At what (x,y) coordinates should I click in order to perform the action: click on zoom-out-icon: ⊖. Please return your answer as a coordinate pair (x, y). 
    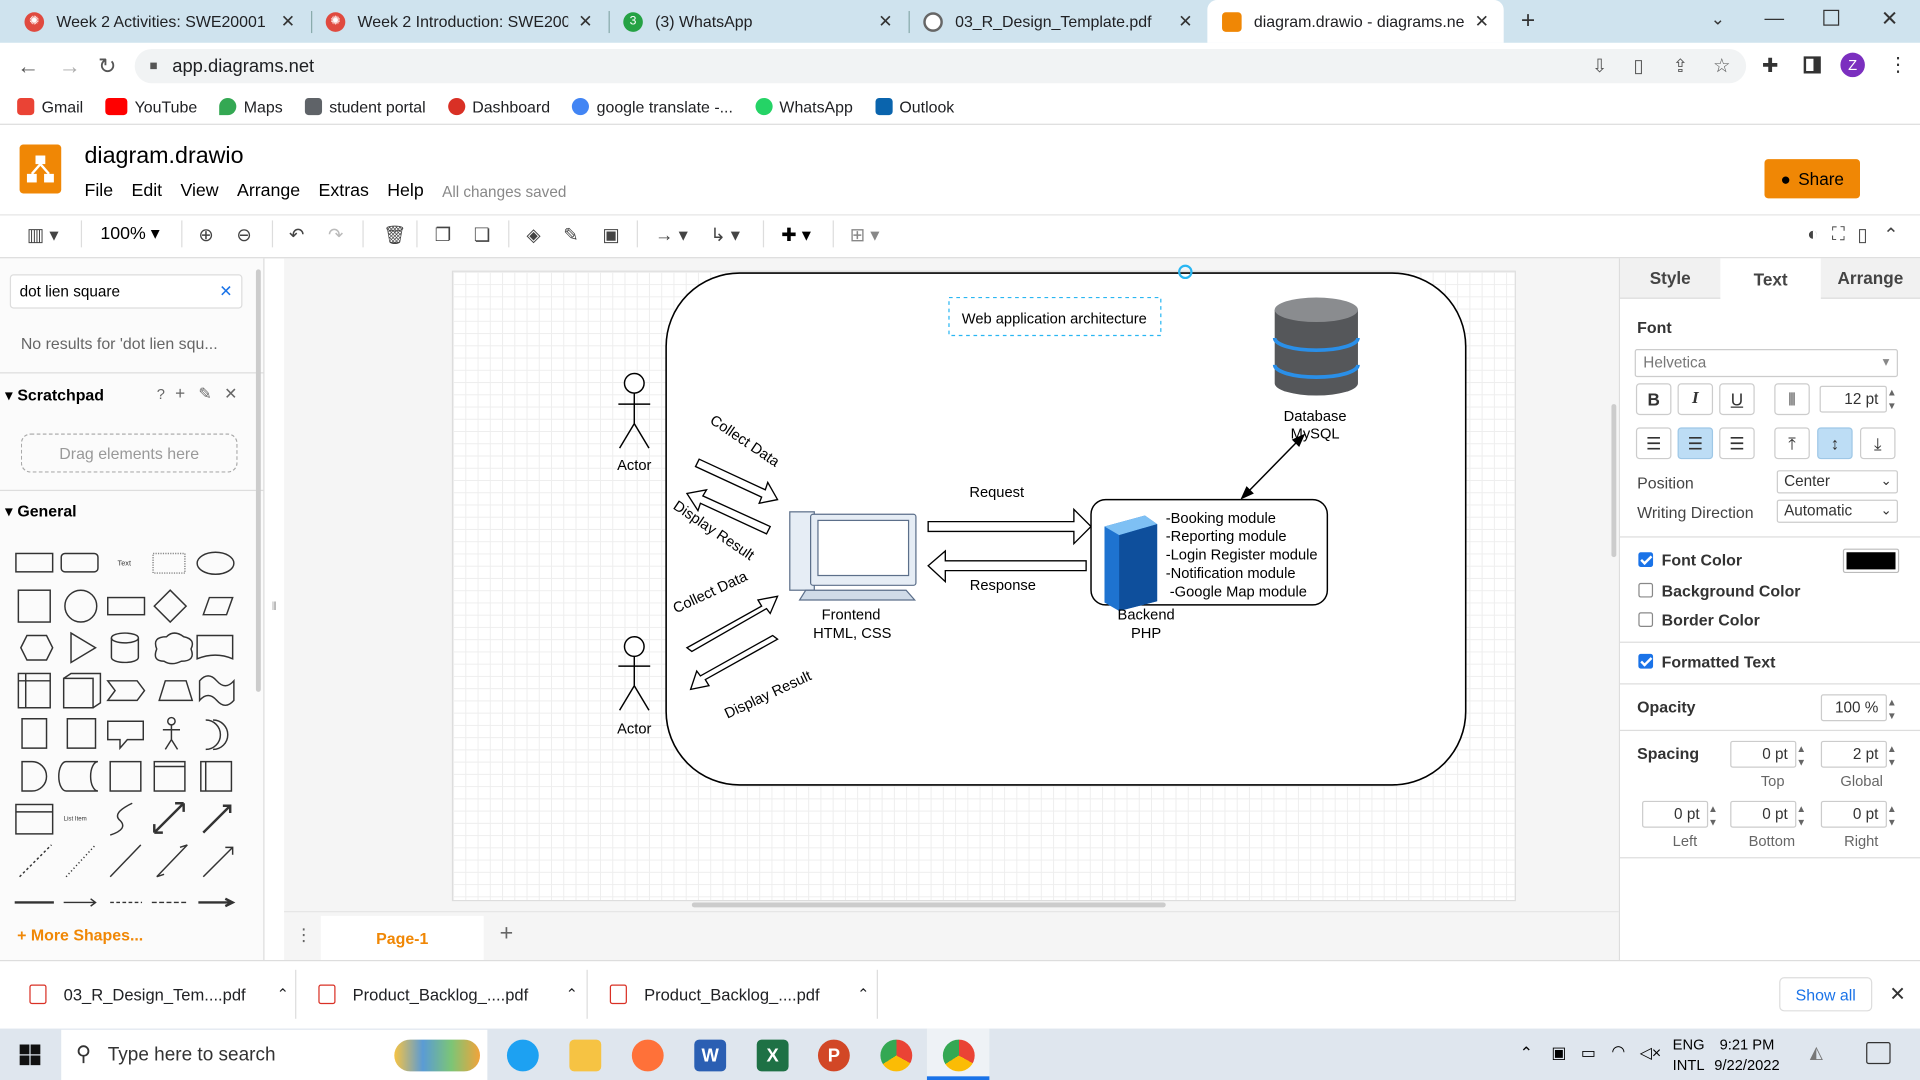
    Looking at the image, I should click on (243, 235).